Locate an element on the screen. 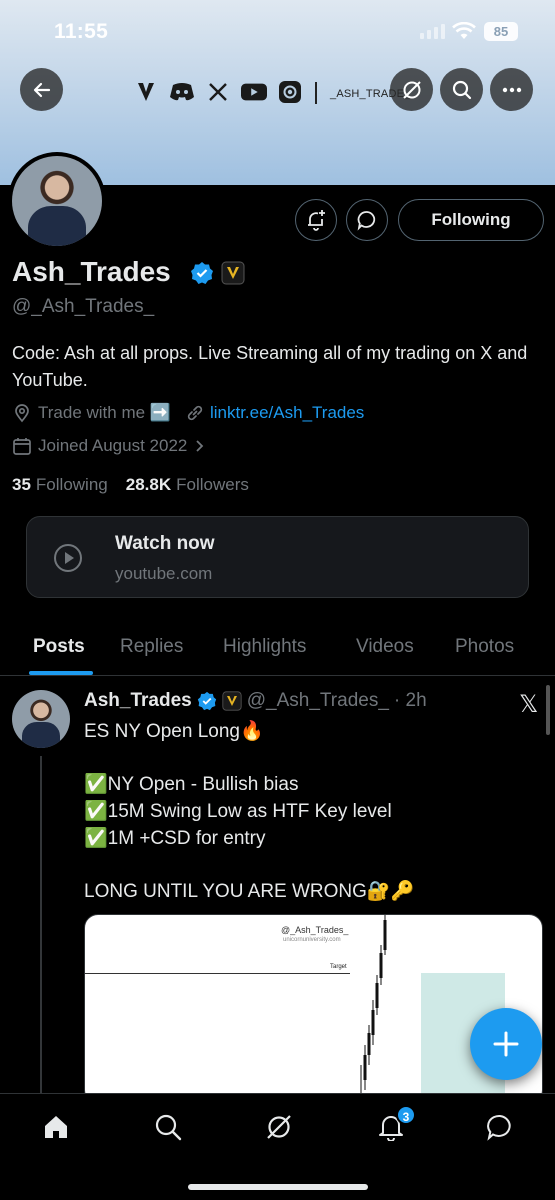 Image resolution: width=555 pixels, height=1200 pixels. profile-name: Ash_Trades is located at coordinates (91, 271).